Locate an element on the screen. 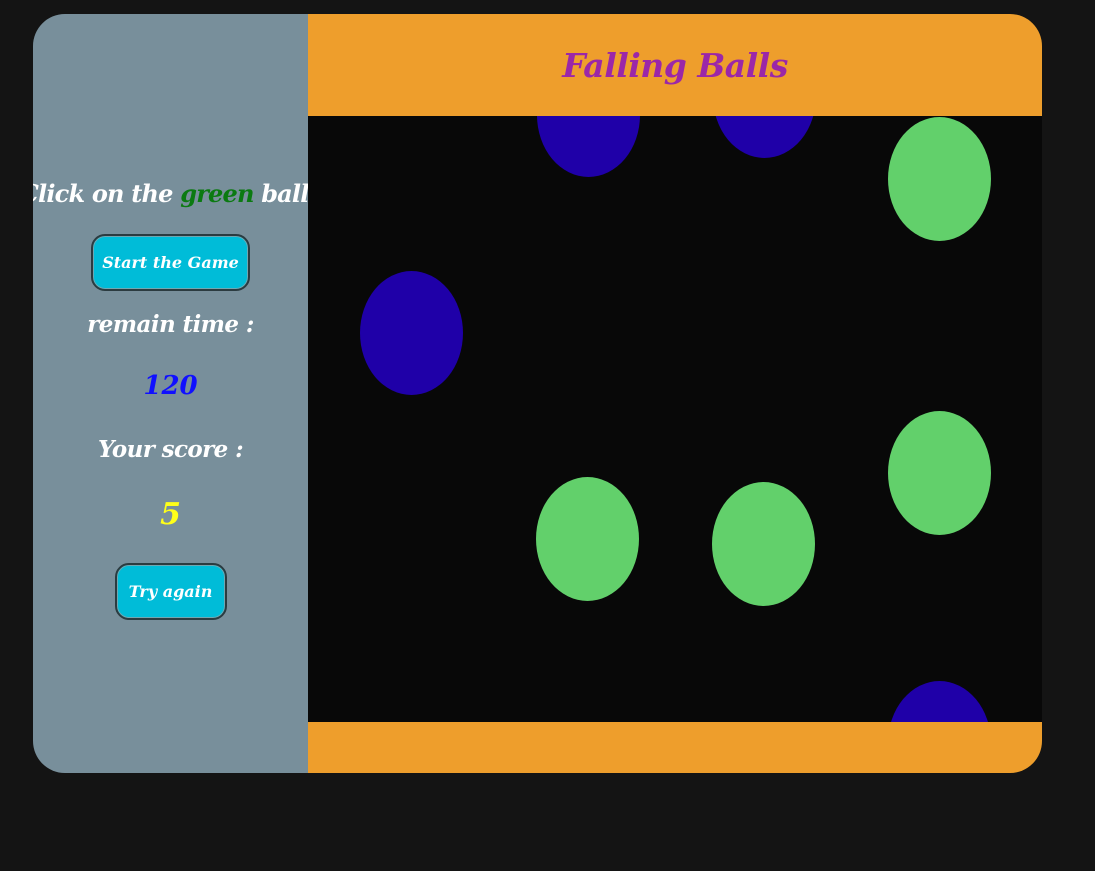 This screenshot has width=1095, height=871. start-game-button: Start the Game is located at coordinates (170, 262).